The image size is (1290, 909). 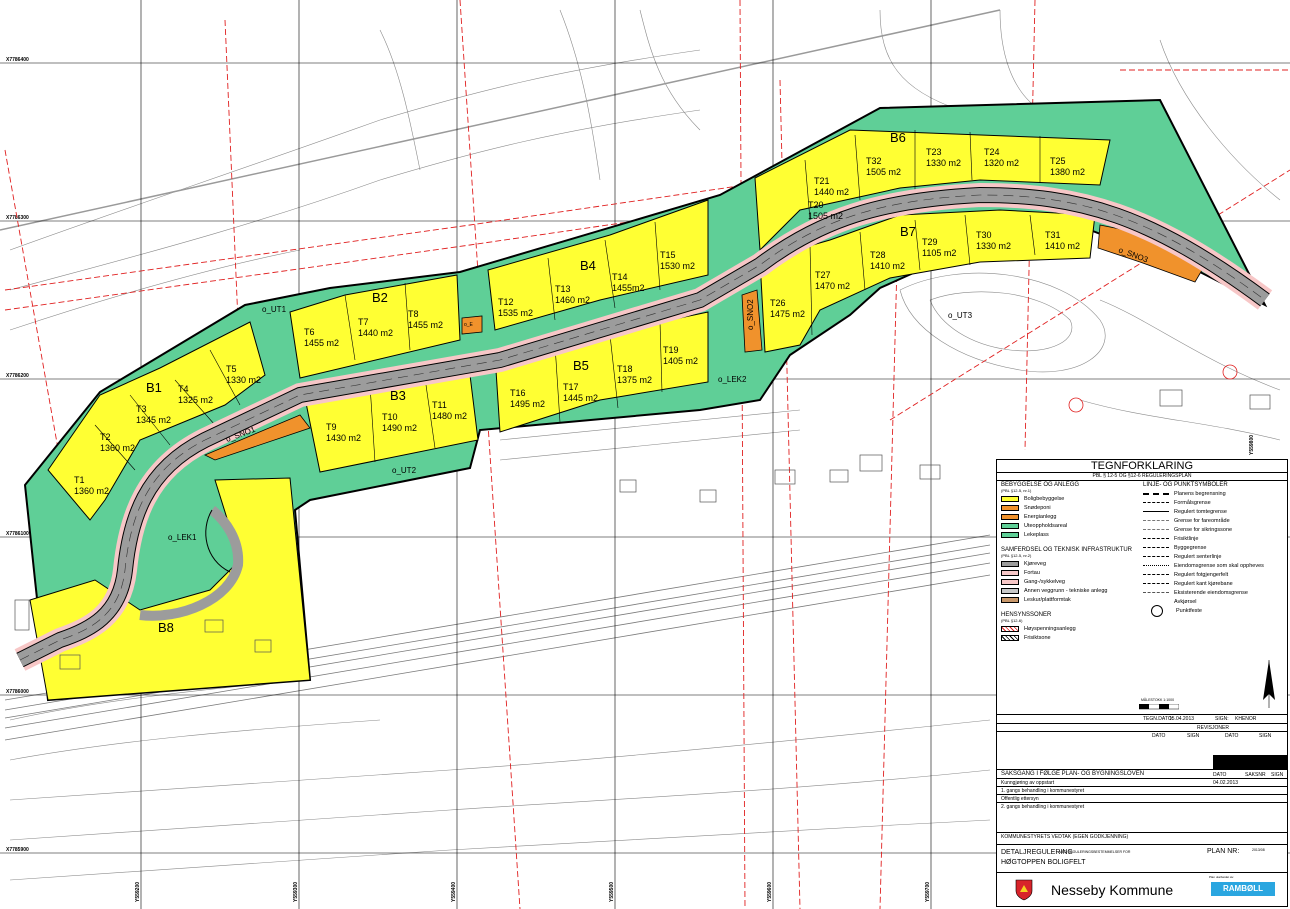 What do you see at coordinates (380, 297) in the screenshot?
I see `block-label: B2` at bounding box center [380, 297].